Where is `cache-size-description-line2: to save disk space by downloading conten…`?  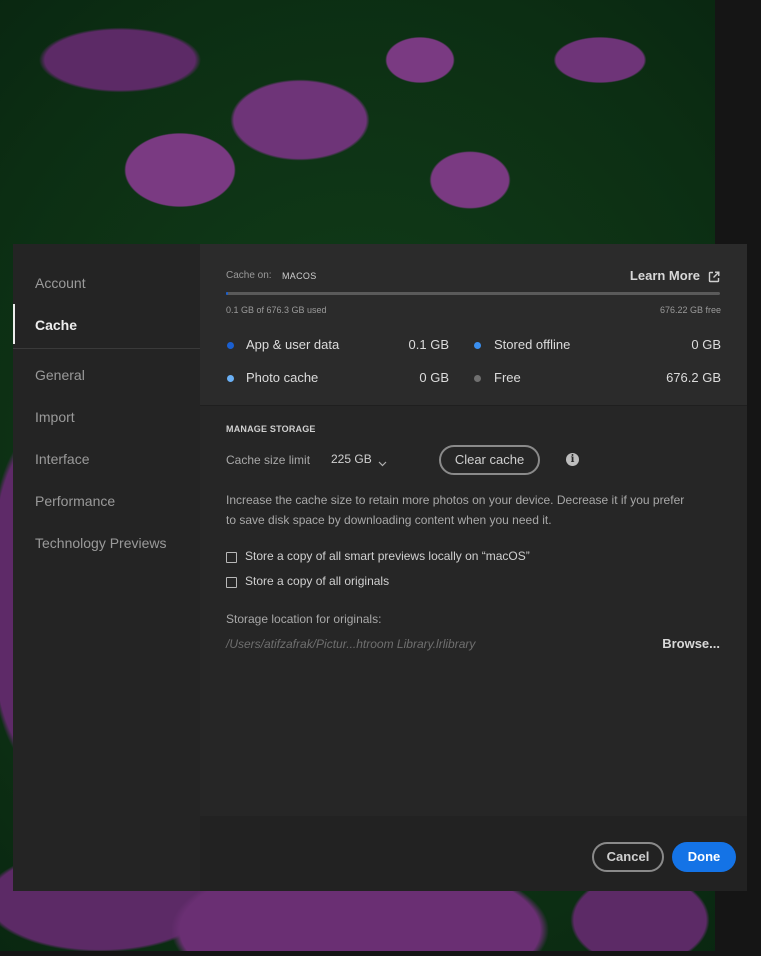 cache-size-description-line2: to save disk space by downloading conten… is located at coordinates (389, 520).